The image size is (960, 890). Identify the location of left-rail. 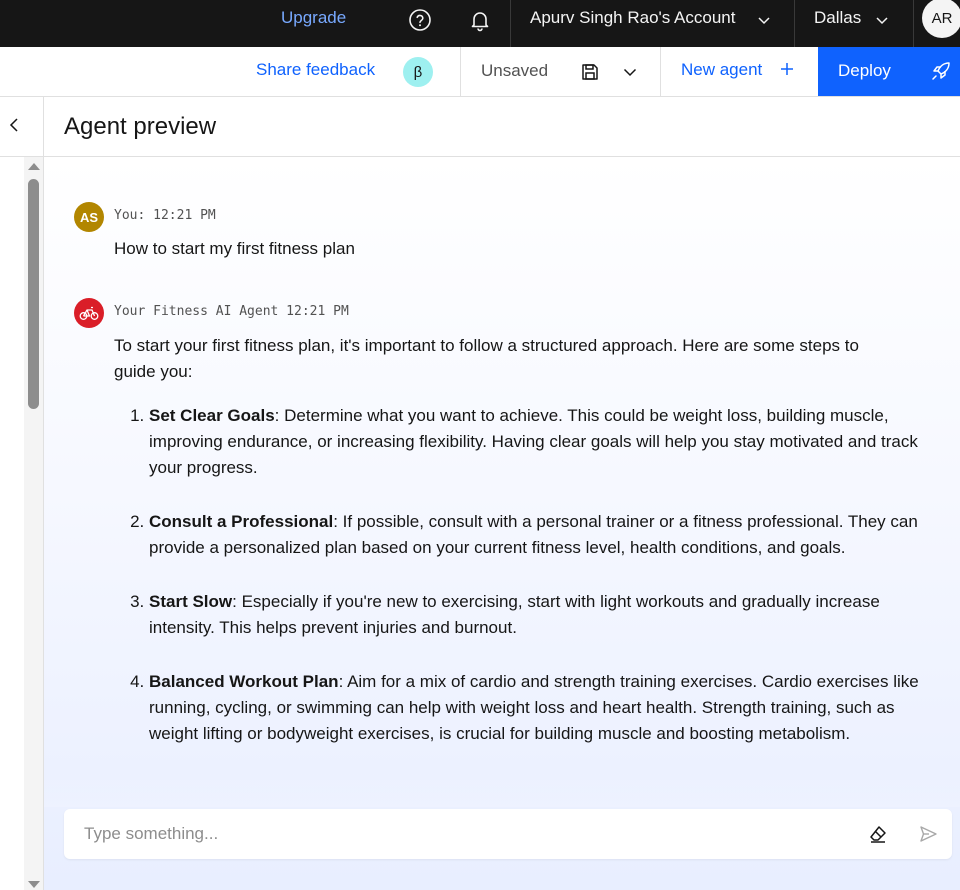
(22, 493).